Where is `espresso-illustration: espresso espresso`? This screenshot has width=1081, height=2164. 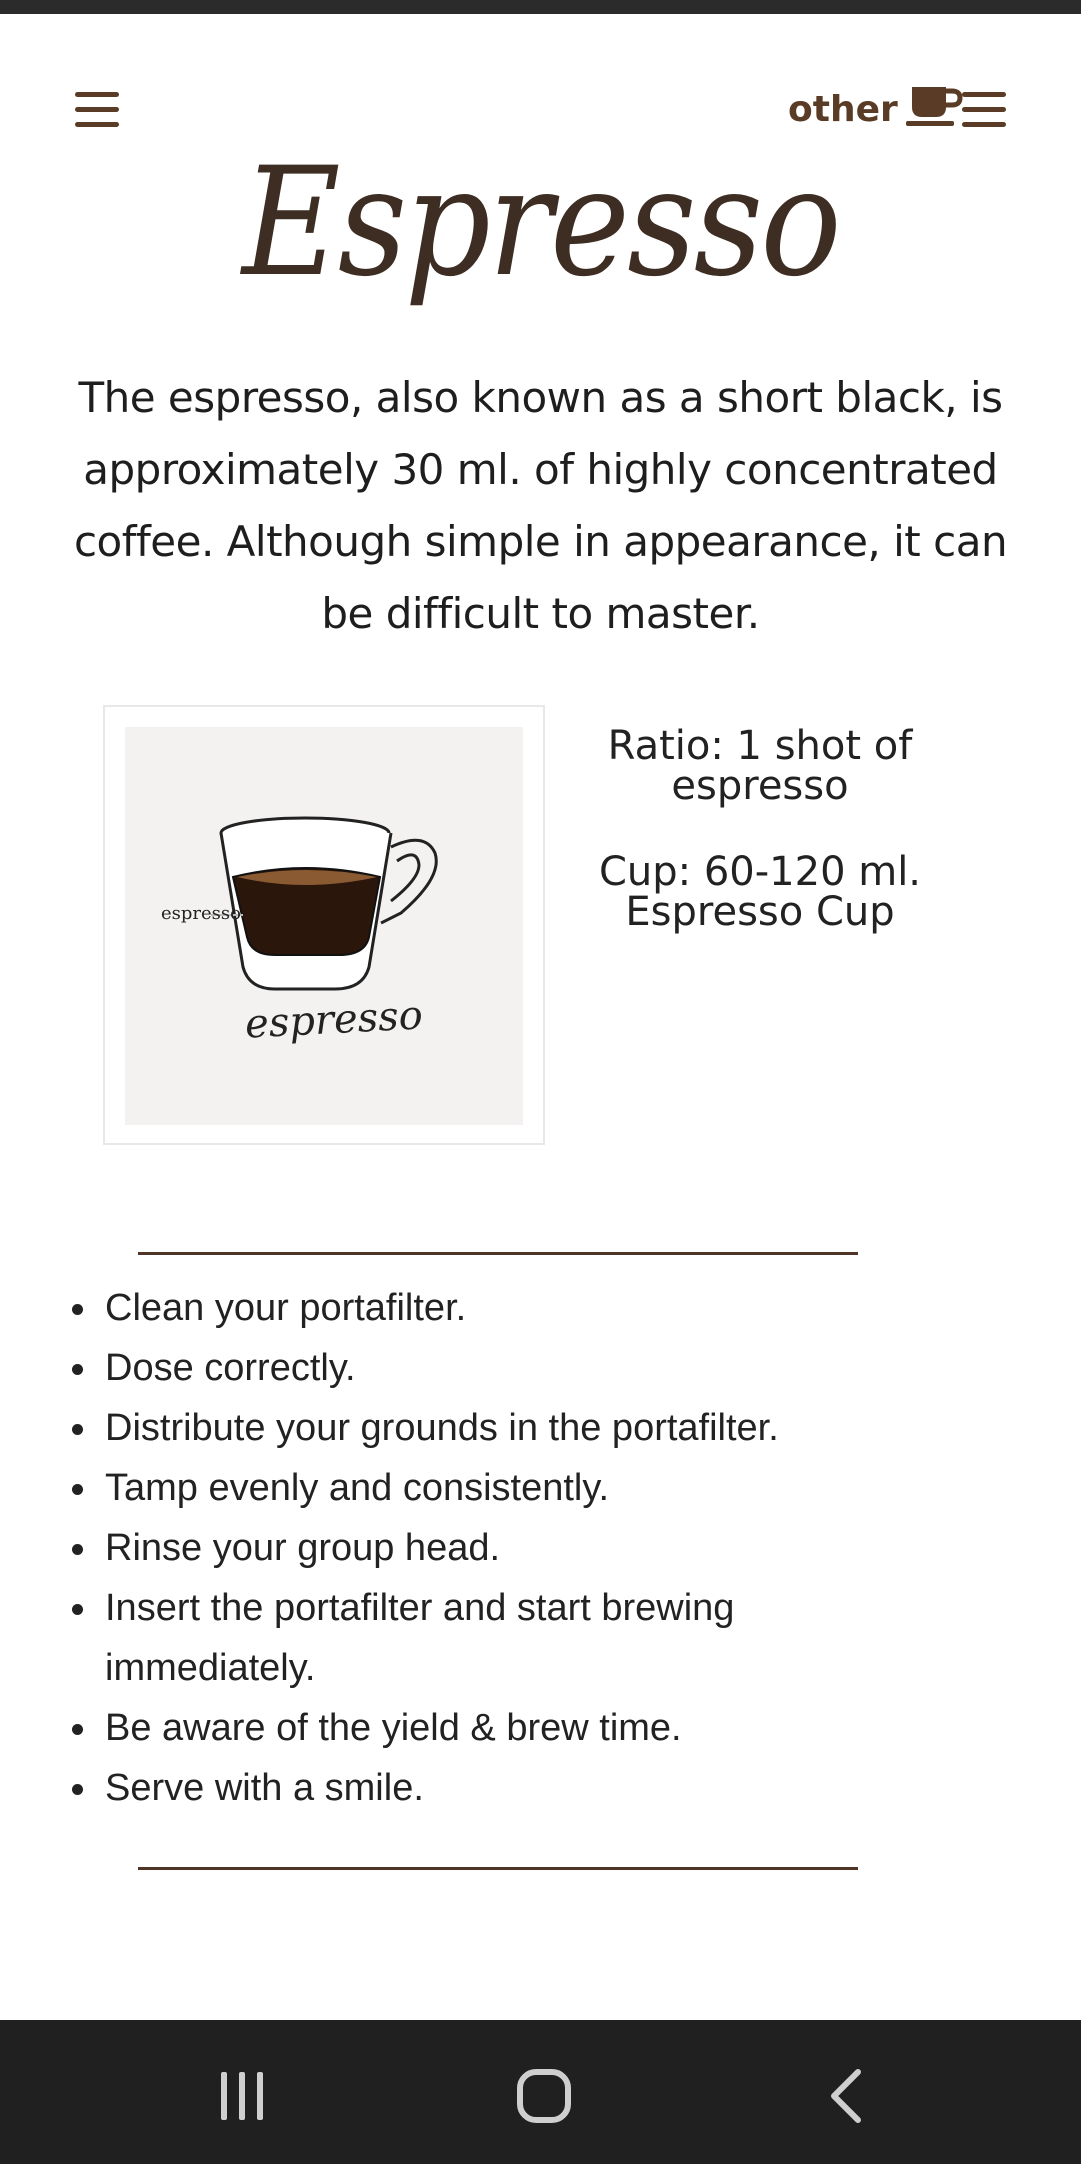 espresso-illustration: espresso espresso is located at coordinates (324, 925).